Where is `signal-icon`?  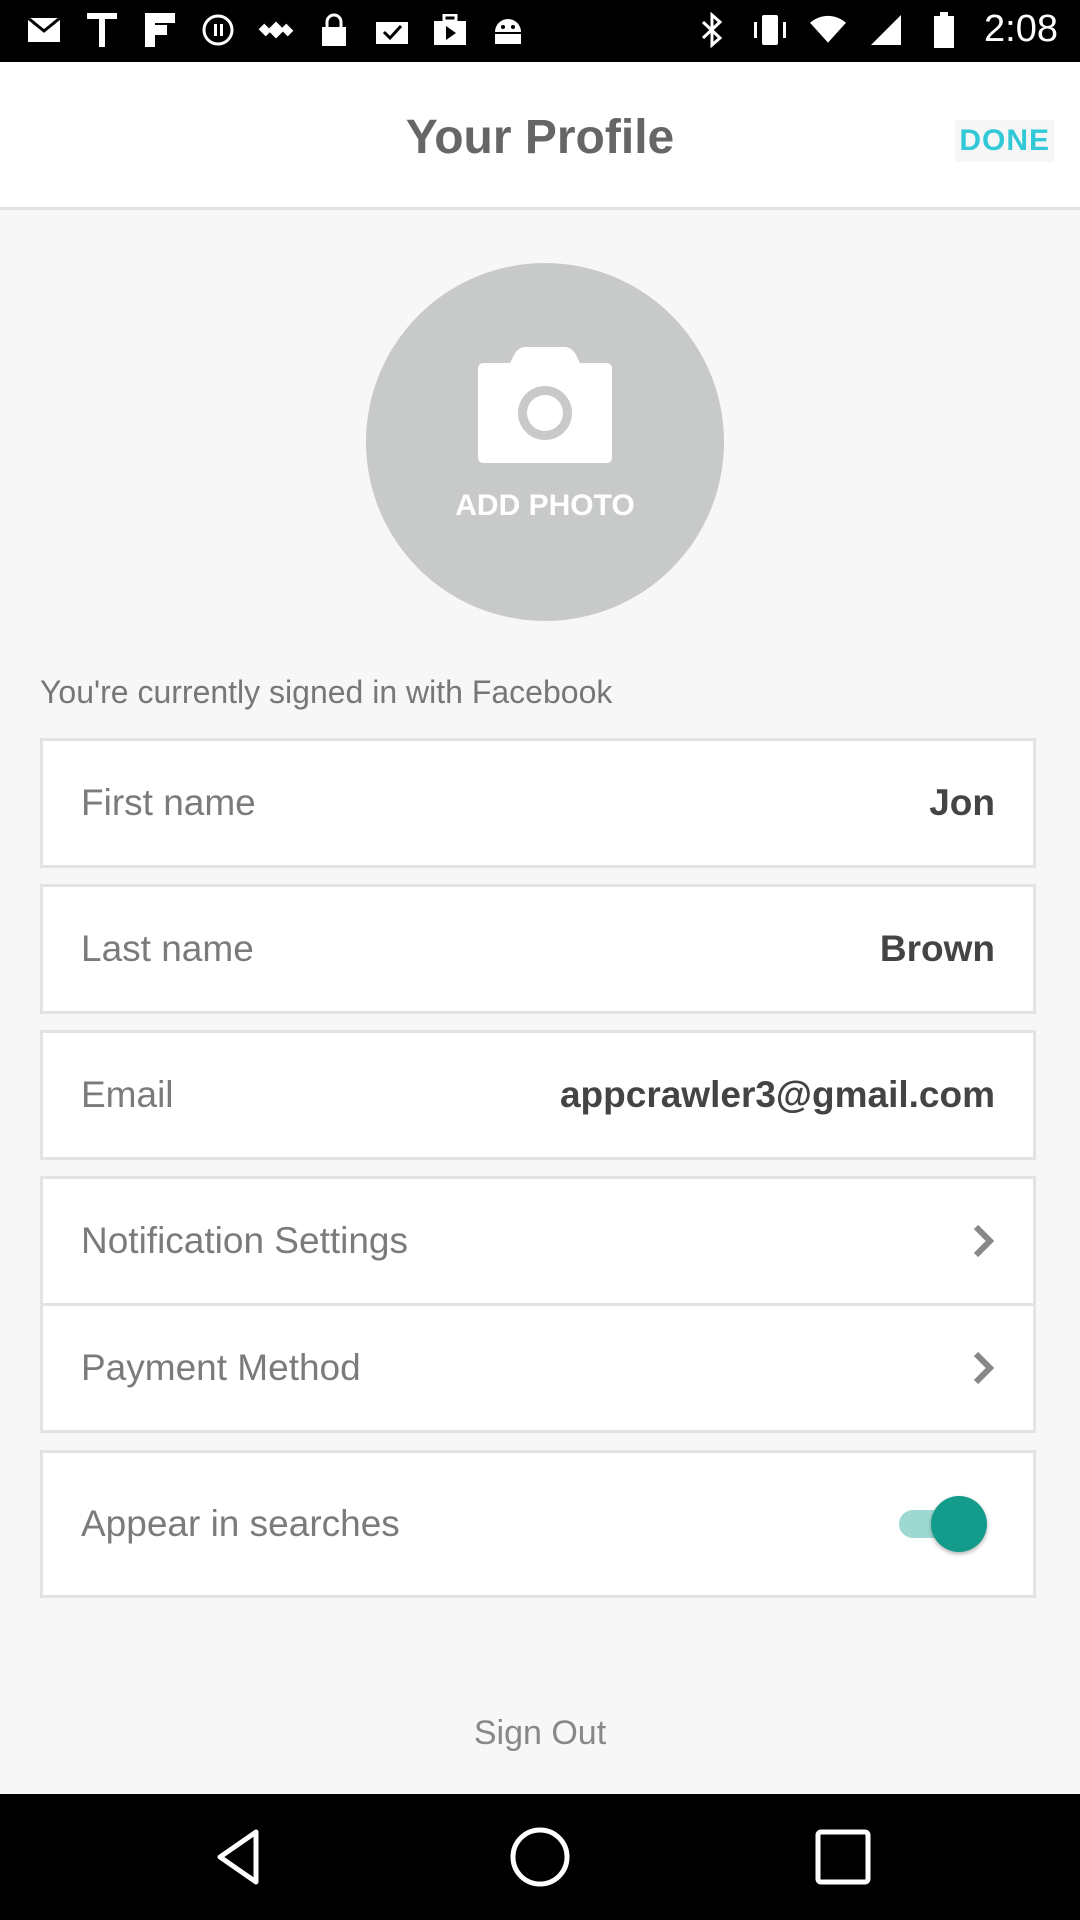 signal-icon is located at coordinates (886, 30).